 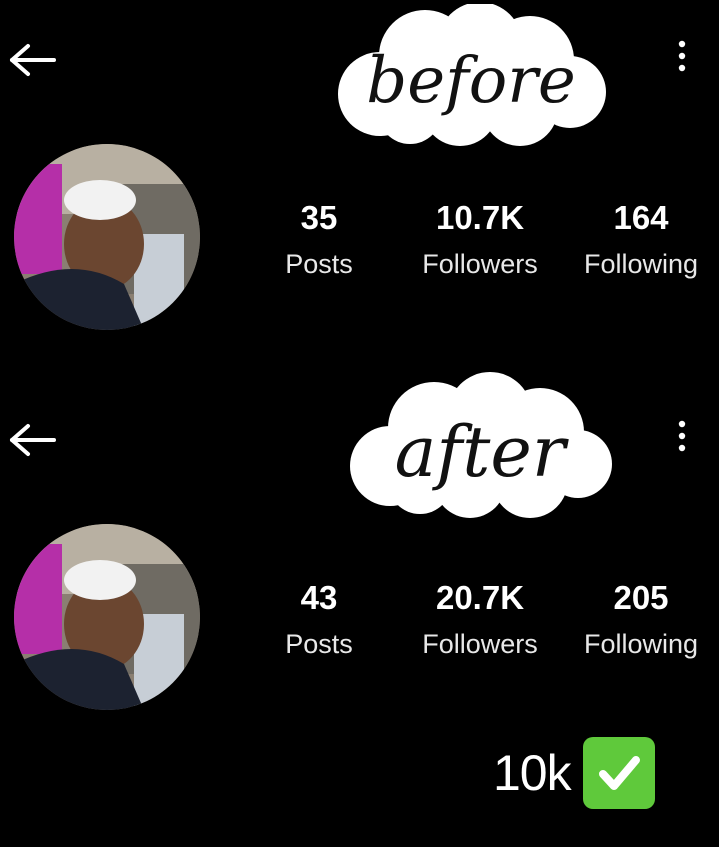 What do you see at coordinates (471, 81) in the screenshot?
I see `before-label: before` at bounding box center [471, 81].